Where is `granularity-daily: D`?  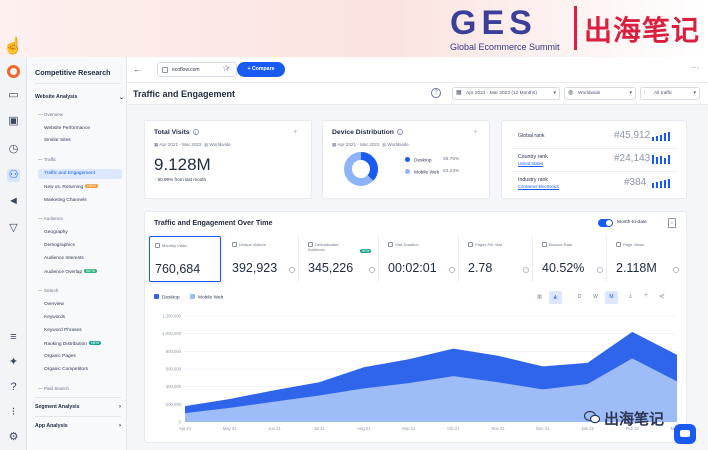 granularity-daily: D is located at coordinates (579, 297).